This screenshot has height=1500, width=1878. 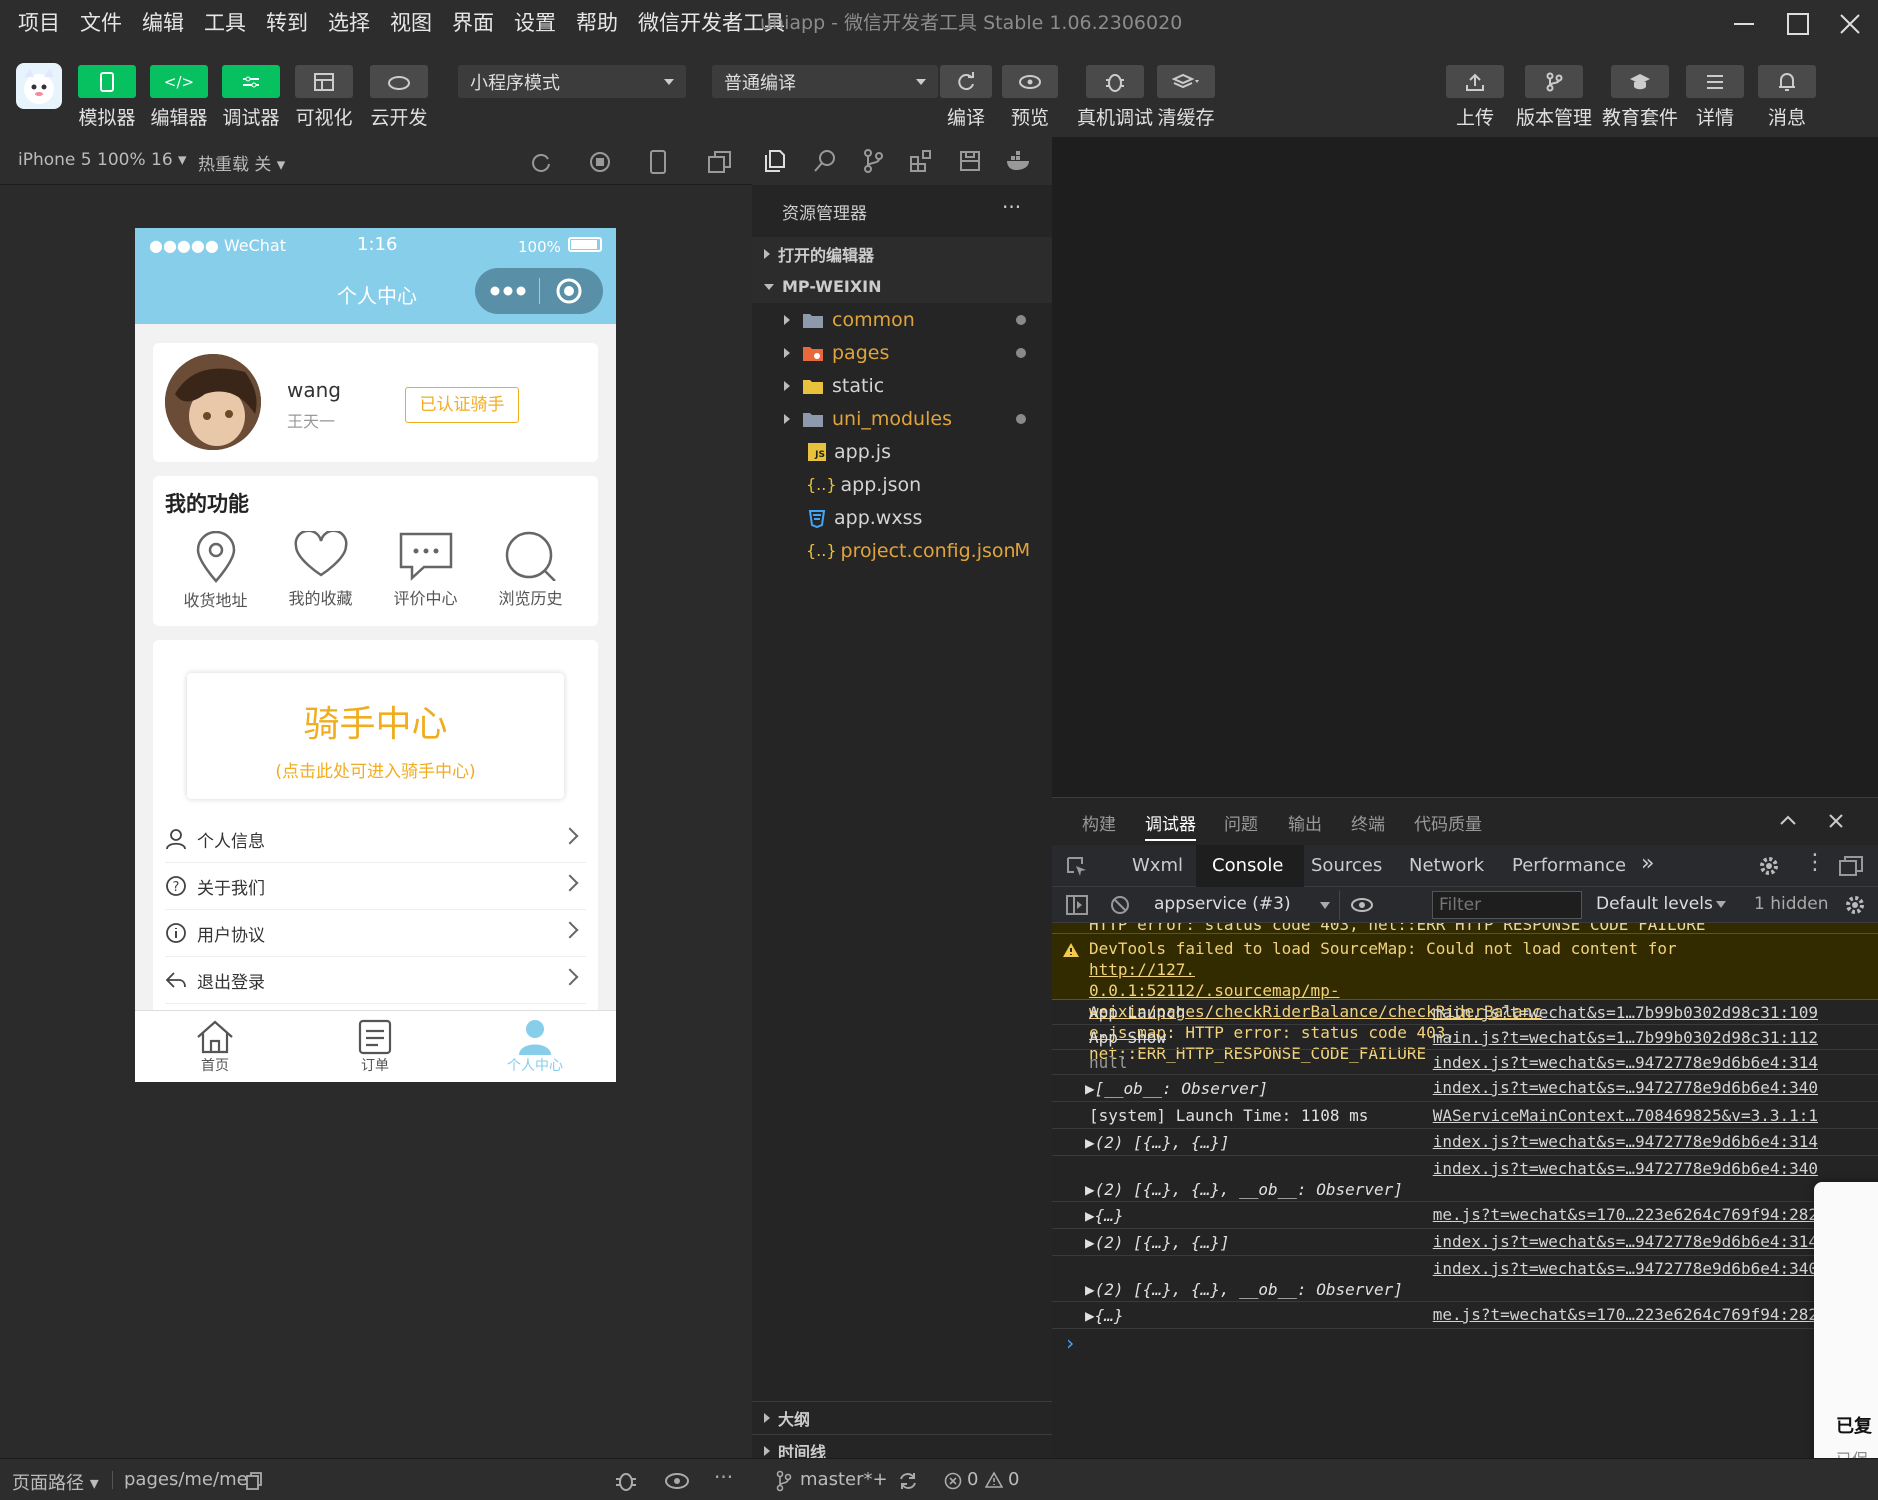 What do you see at coordinates (1640, 97) in the screenshot?
I see `edu-kit-button: 教育套件` at bounding box center [1640, 97].